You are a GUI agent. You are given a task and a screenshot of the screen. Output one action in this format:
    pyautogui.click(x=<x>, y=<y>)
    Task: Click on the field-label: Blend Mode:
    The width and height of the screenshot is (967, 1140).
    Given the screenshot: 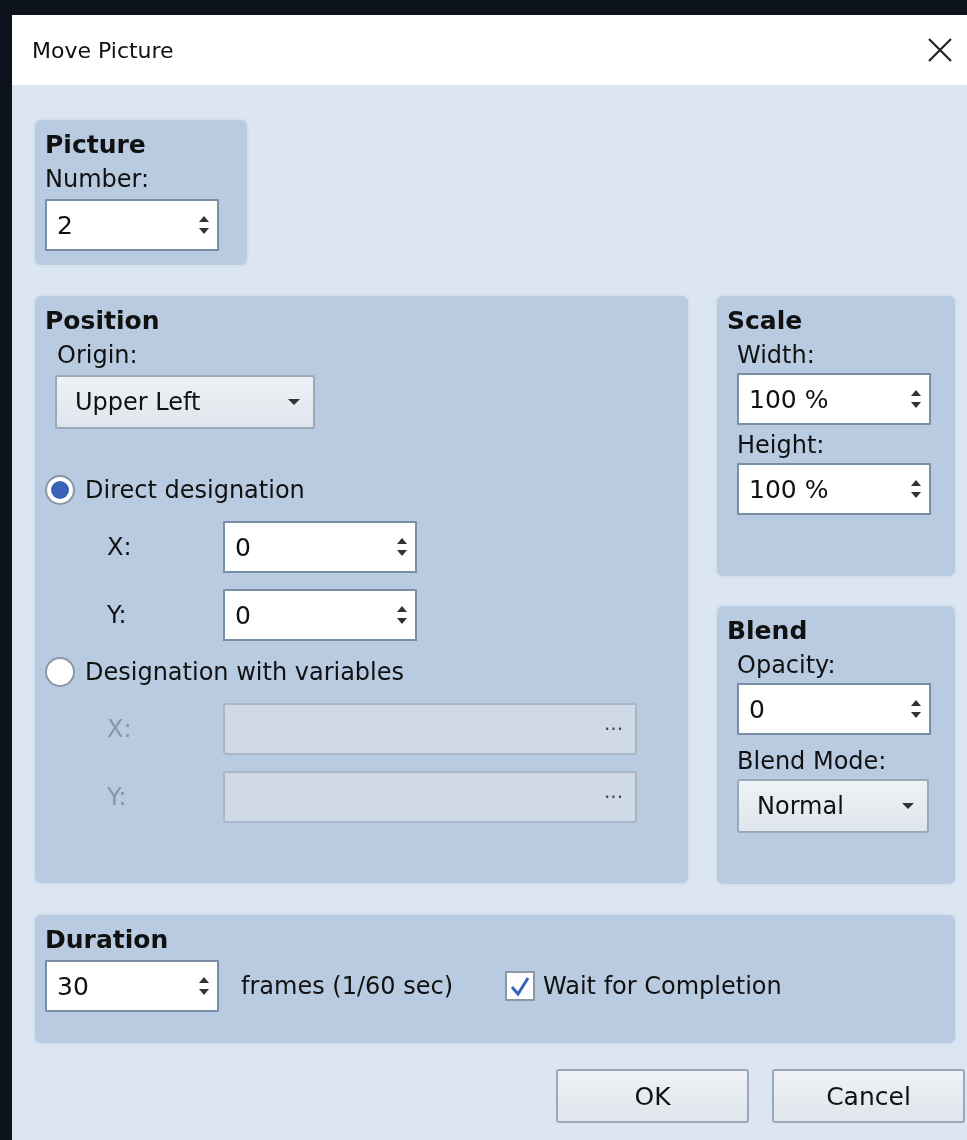 What is the action you would take?
    pyautogui.click(x=812, y=761)
    